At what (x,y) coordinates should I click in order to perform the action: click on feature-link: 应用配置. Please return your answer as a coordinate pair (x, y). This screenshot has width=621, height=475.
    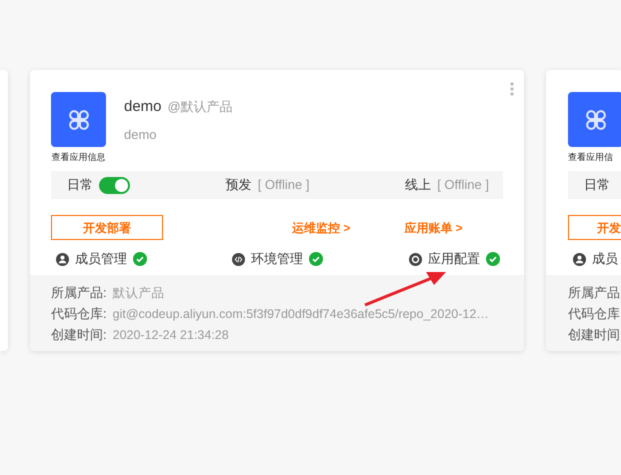
    Looking at the image, I should click on (454, 259).